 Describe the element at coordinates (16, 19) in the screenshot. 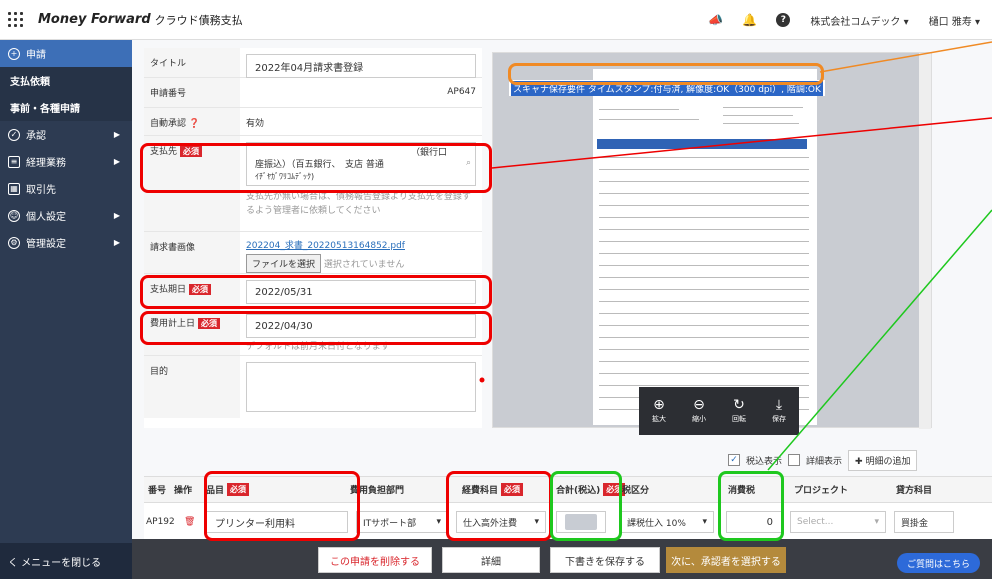

I see `app-grid-icon` at that location.